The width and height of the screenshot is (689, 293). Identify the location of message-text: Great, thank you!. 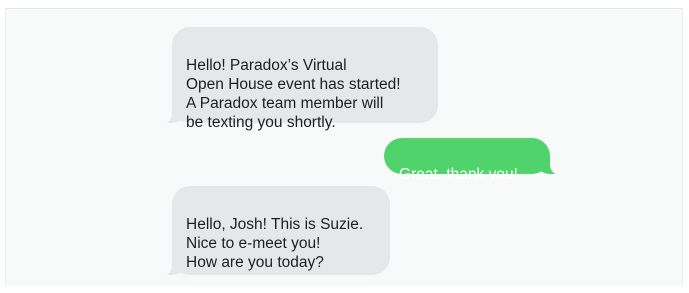
(458, 174).